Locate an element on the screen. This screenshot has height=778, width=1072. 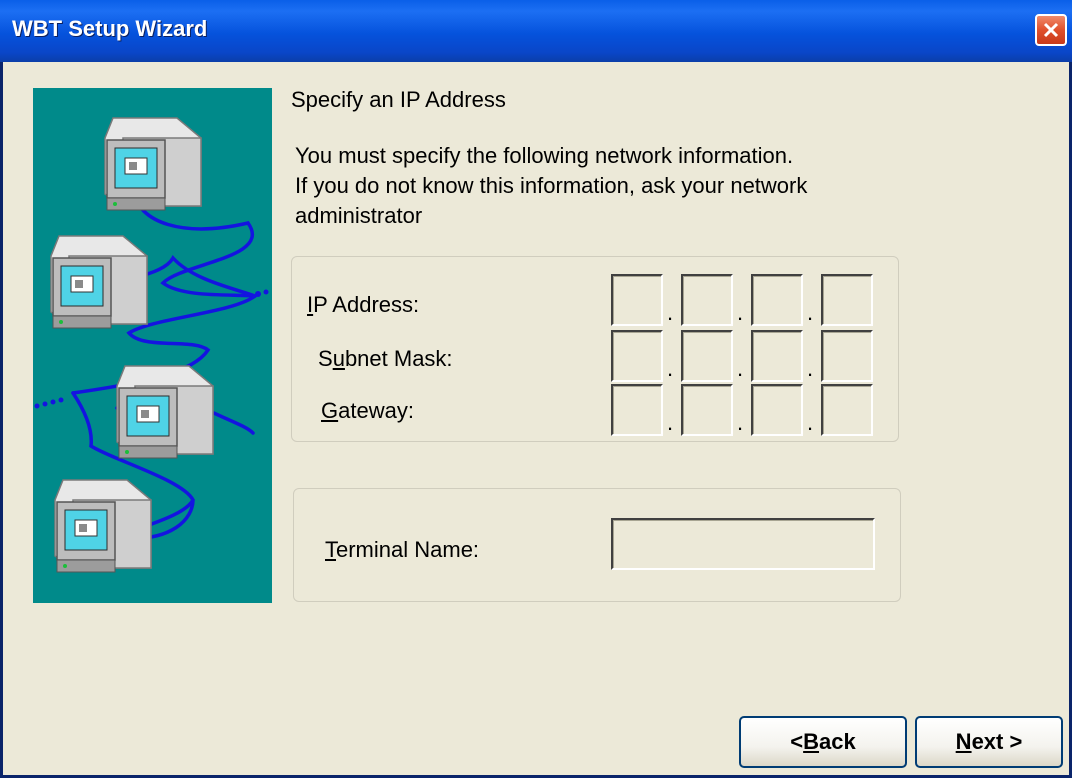
close-button is located at coordinates (1051, 30).